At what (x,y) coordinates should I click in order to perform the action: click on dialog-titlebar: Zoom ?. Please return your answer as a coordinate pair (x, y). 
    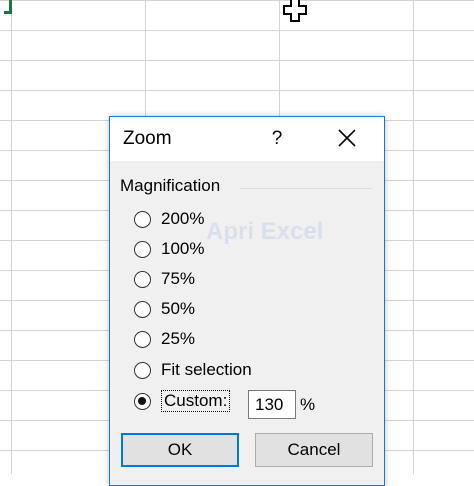
    Looking at the image, I should click on (247, 139).